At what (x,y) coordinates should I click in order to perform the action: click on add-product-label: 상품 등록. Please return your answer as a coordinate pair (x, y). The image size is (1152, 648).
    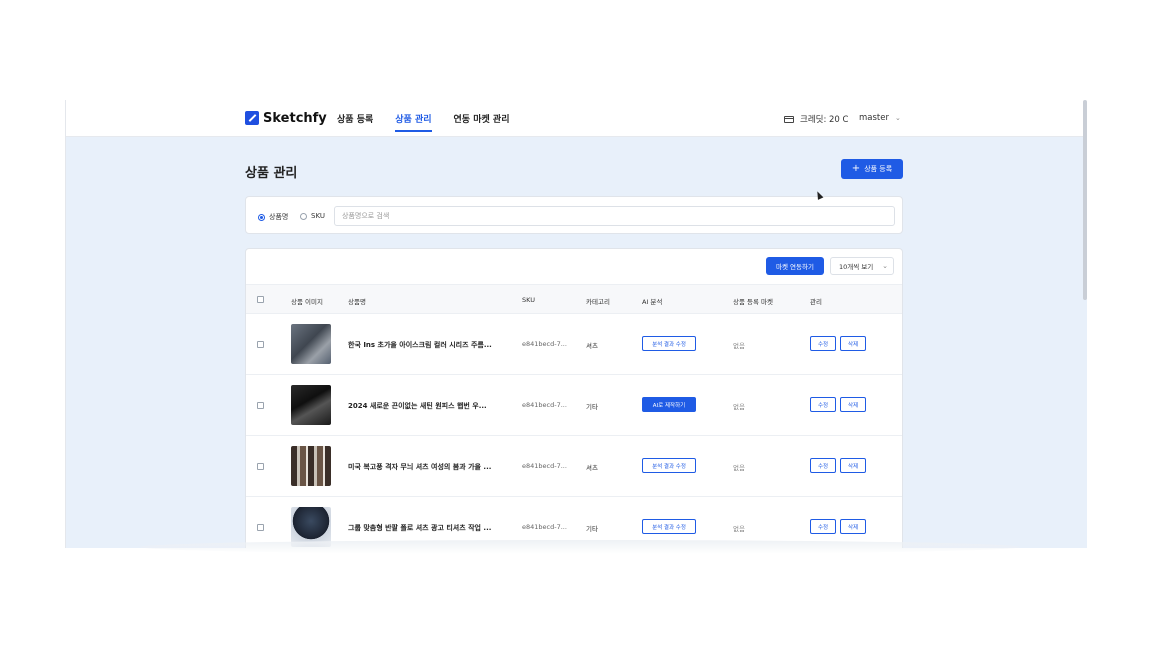
    Looking at the image, I should click on (878, 169).